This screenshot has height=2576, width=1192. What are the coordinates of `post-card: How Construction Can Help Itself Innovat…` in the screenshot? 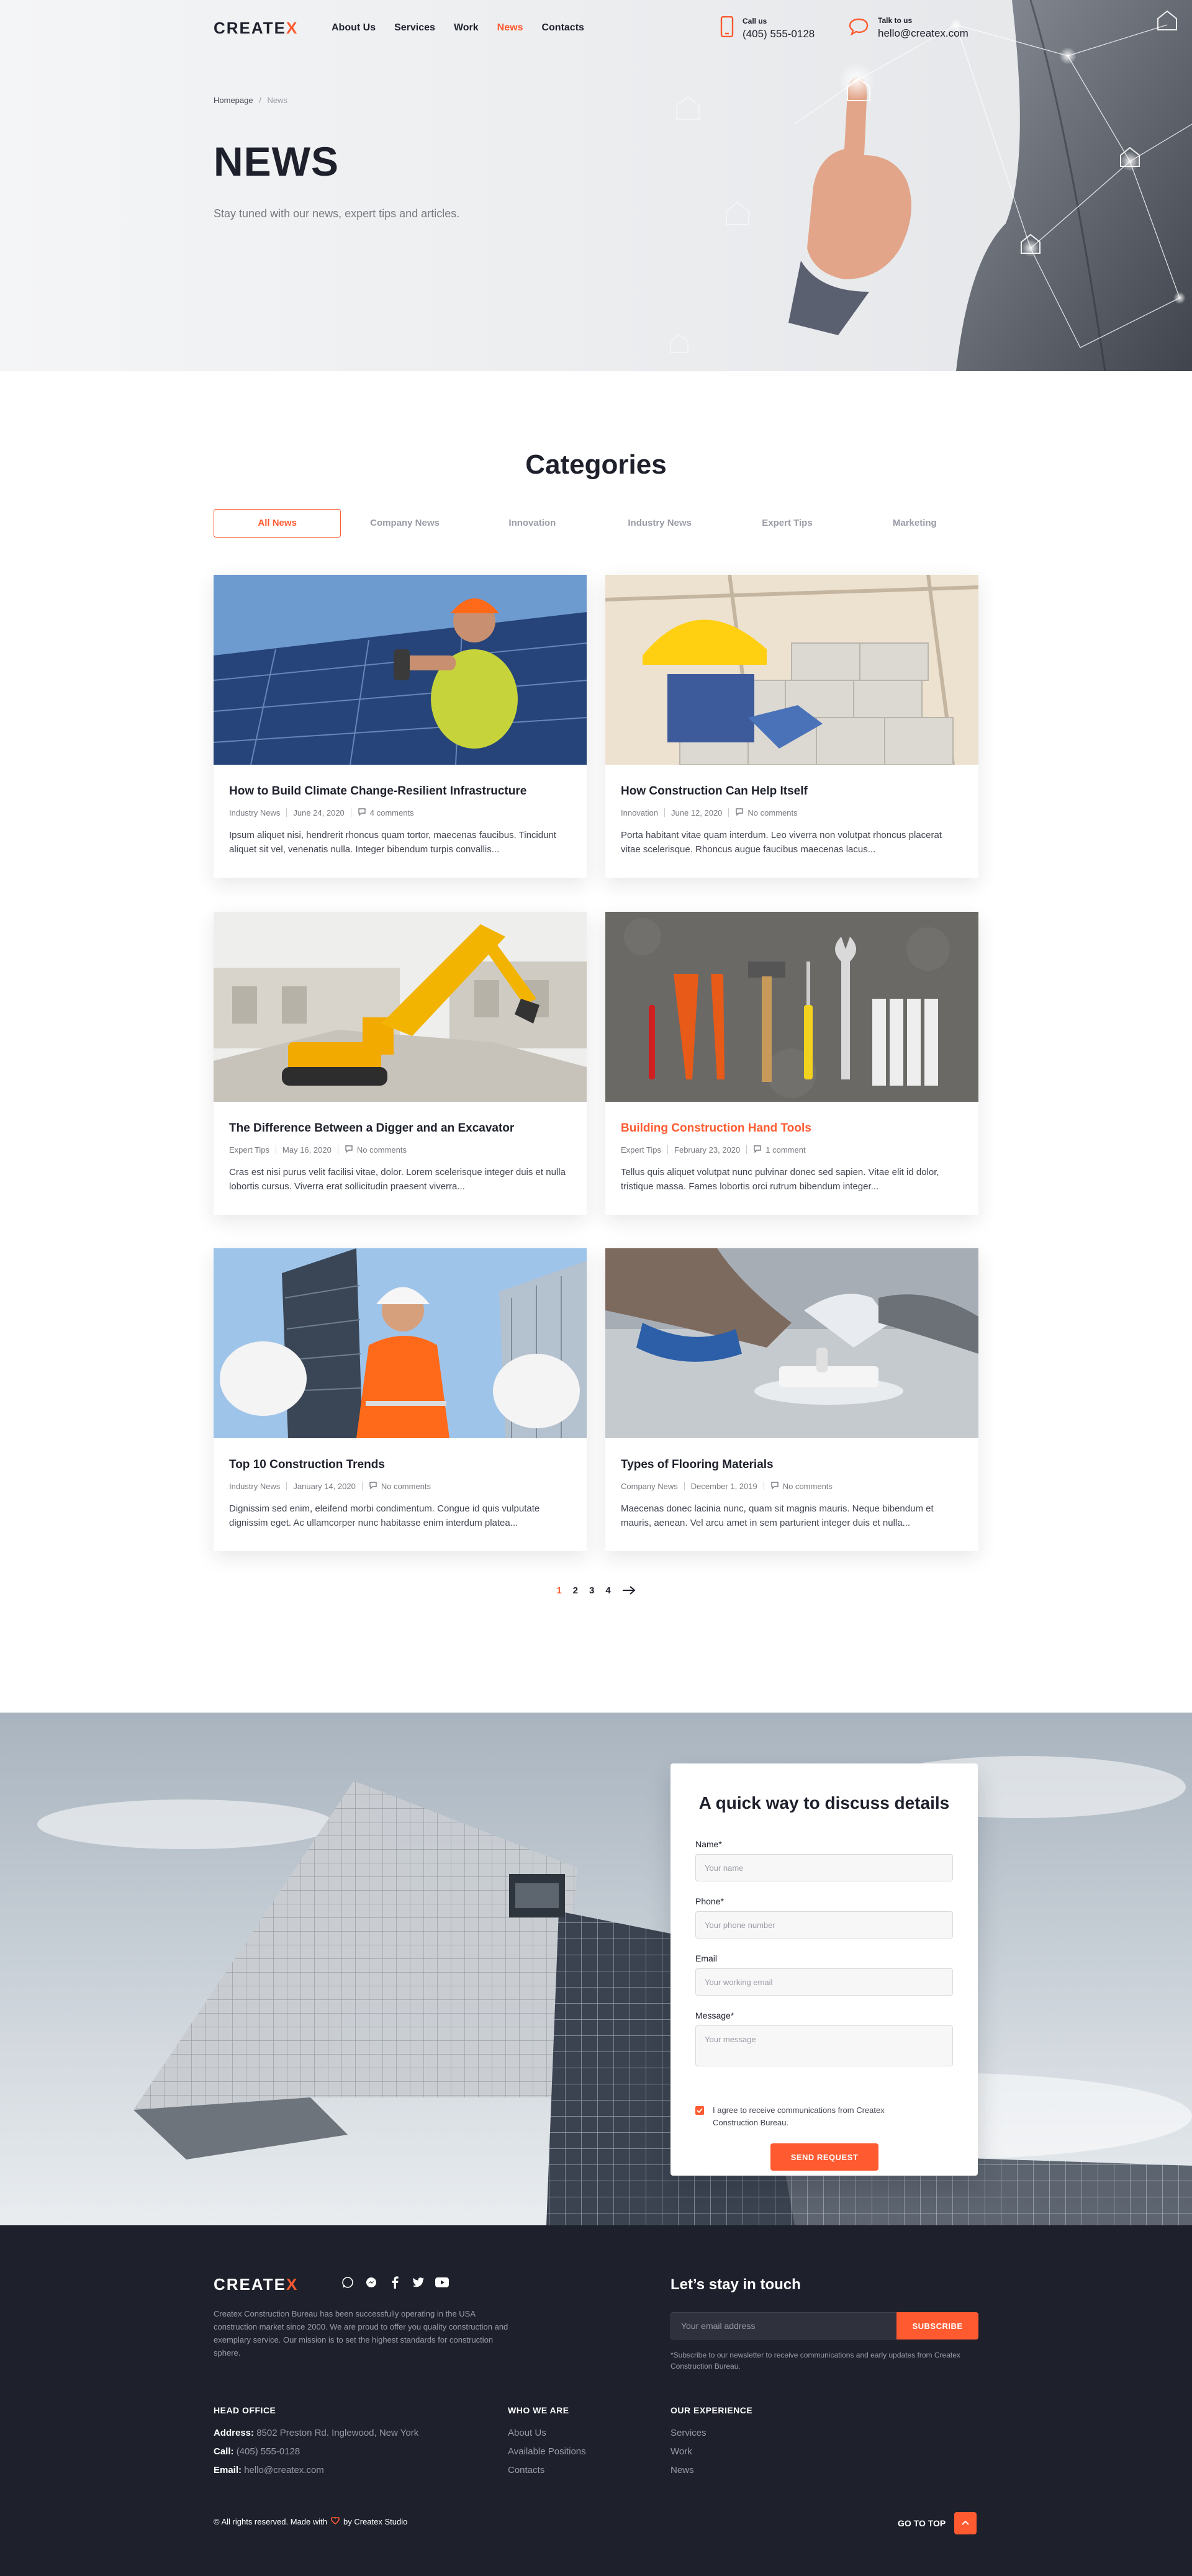 It's located at (791, 726).